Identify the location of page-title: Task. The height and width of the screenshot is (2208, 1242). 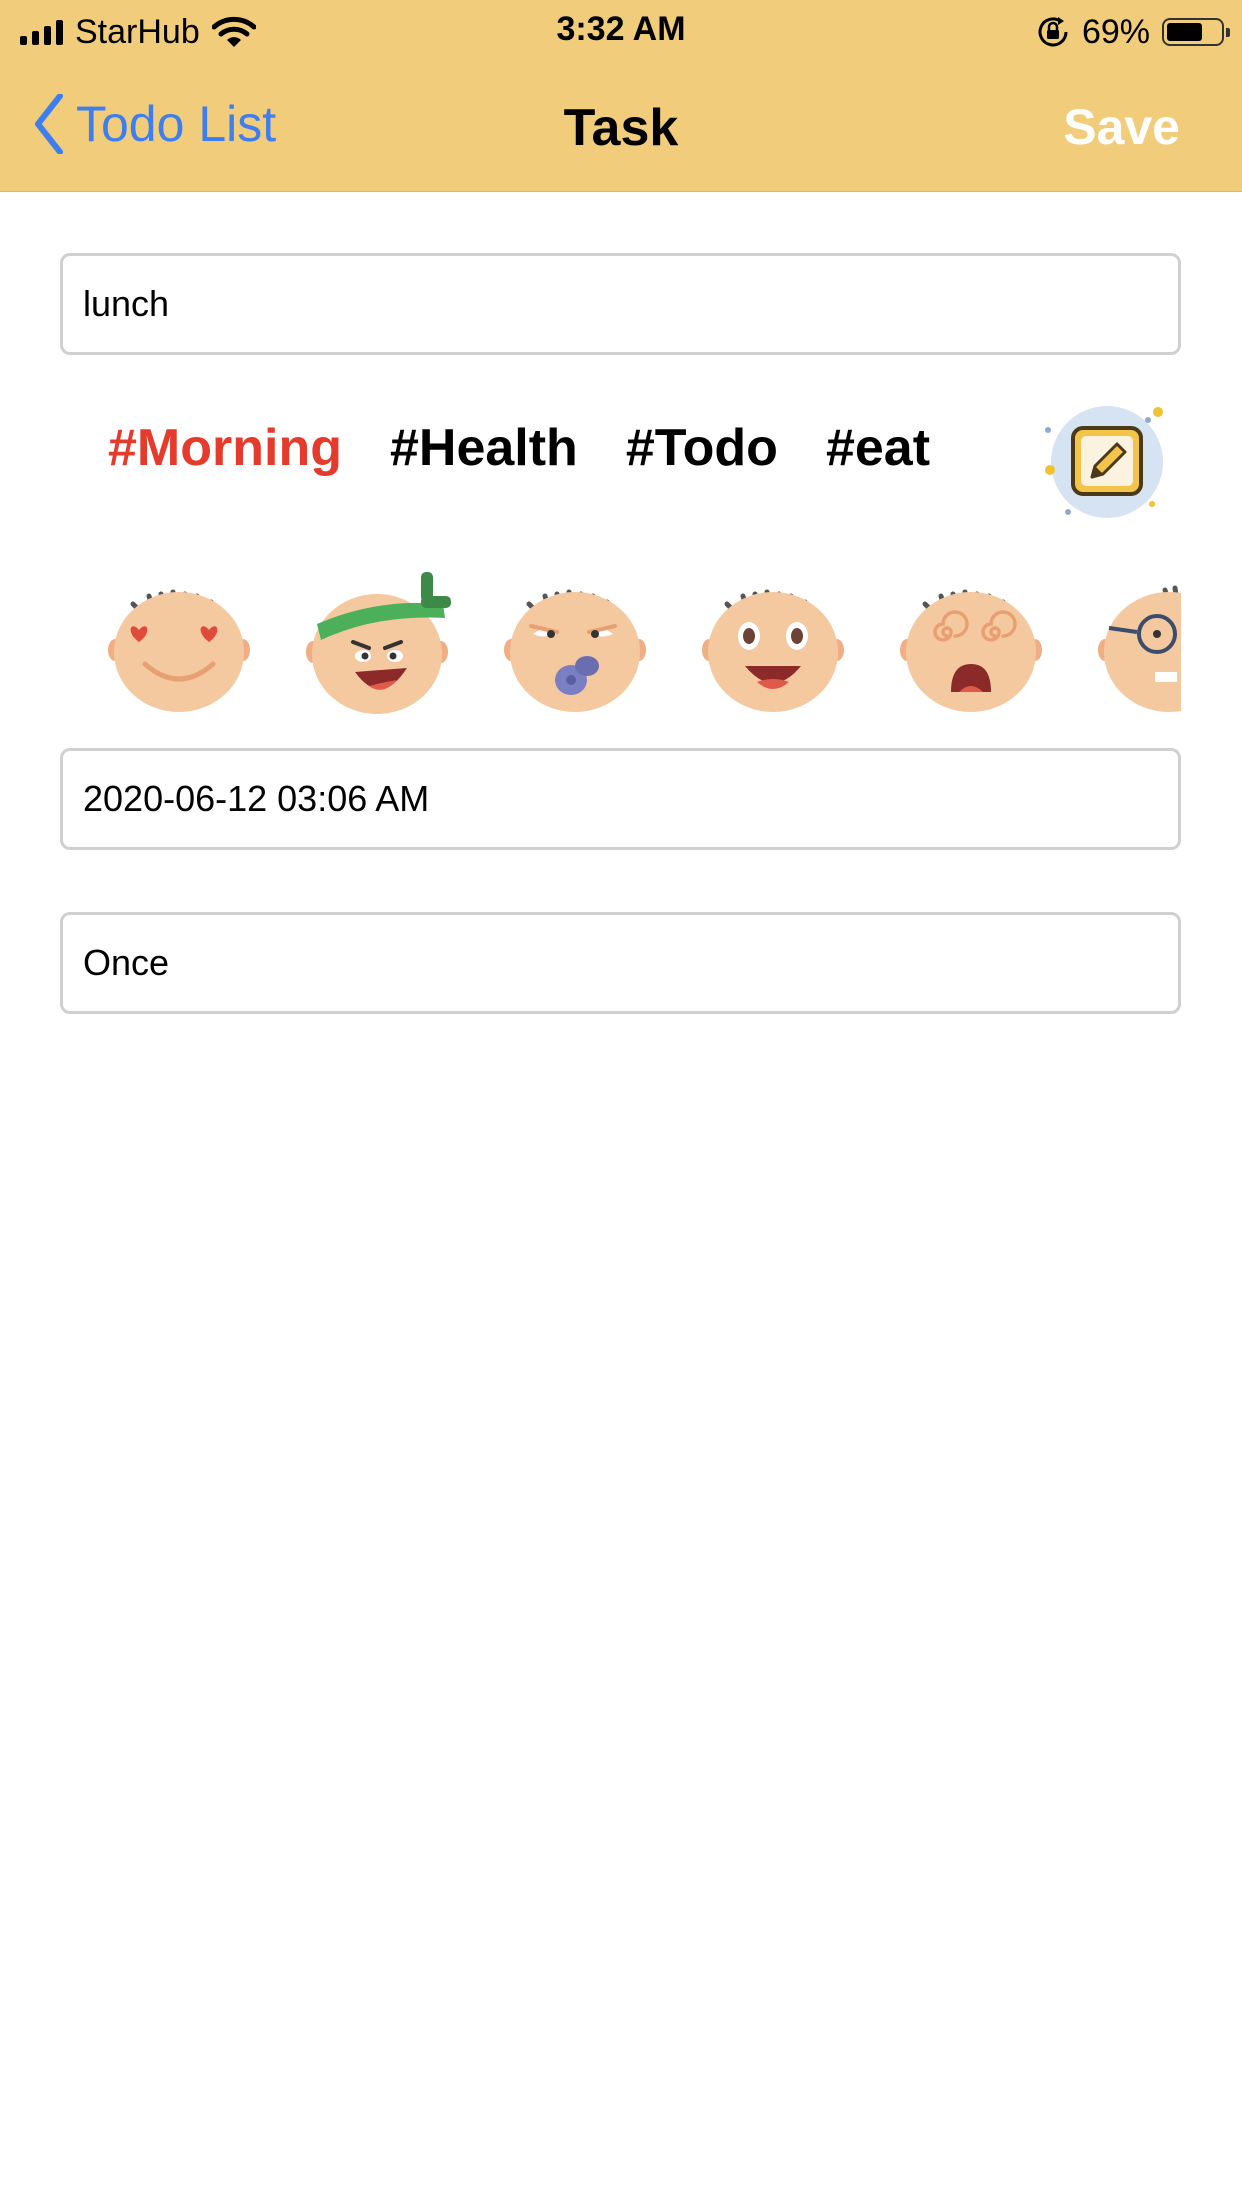
(621, 128).